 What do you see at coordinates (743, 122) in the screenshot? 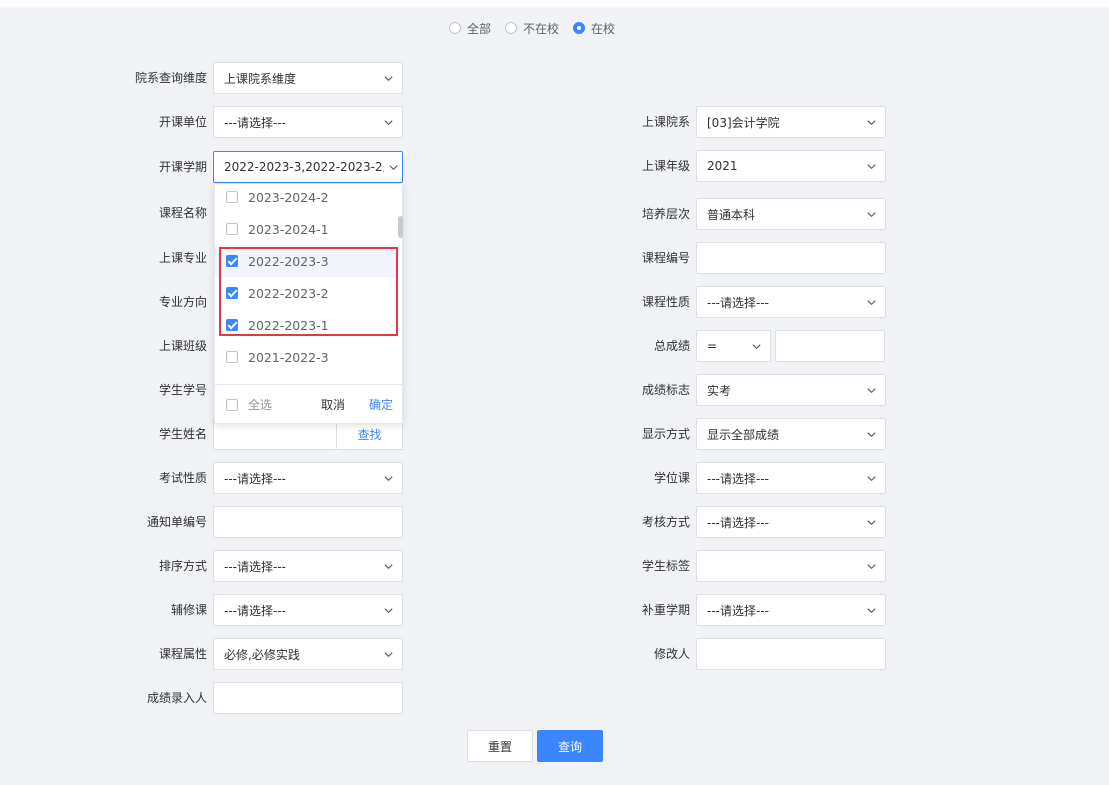
I see `select-value: [03]会计学院` at bounding box center [743, 122].